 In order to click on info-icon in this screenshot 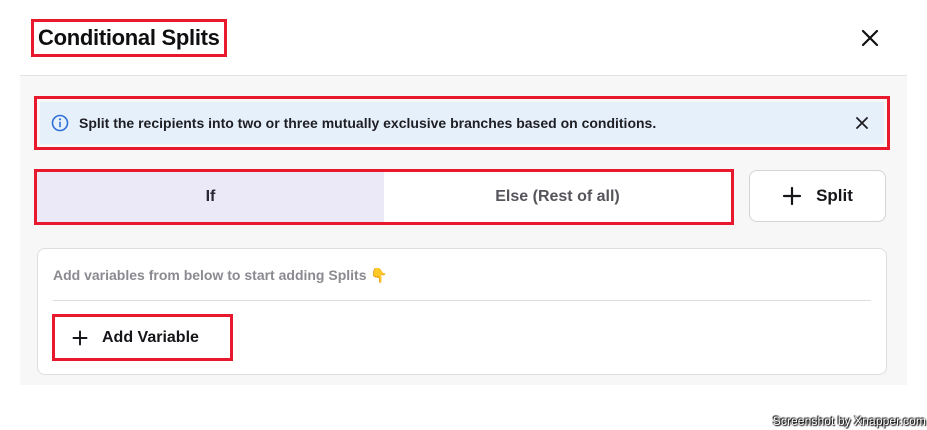, I will do `click(60, 123)`.